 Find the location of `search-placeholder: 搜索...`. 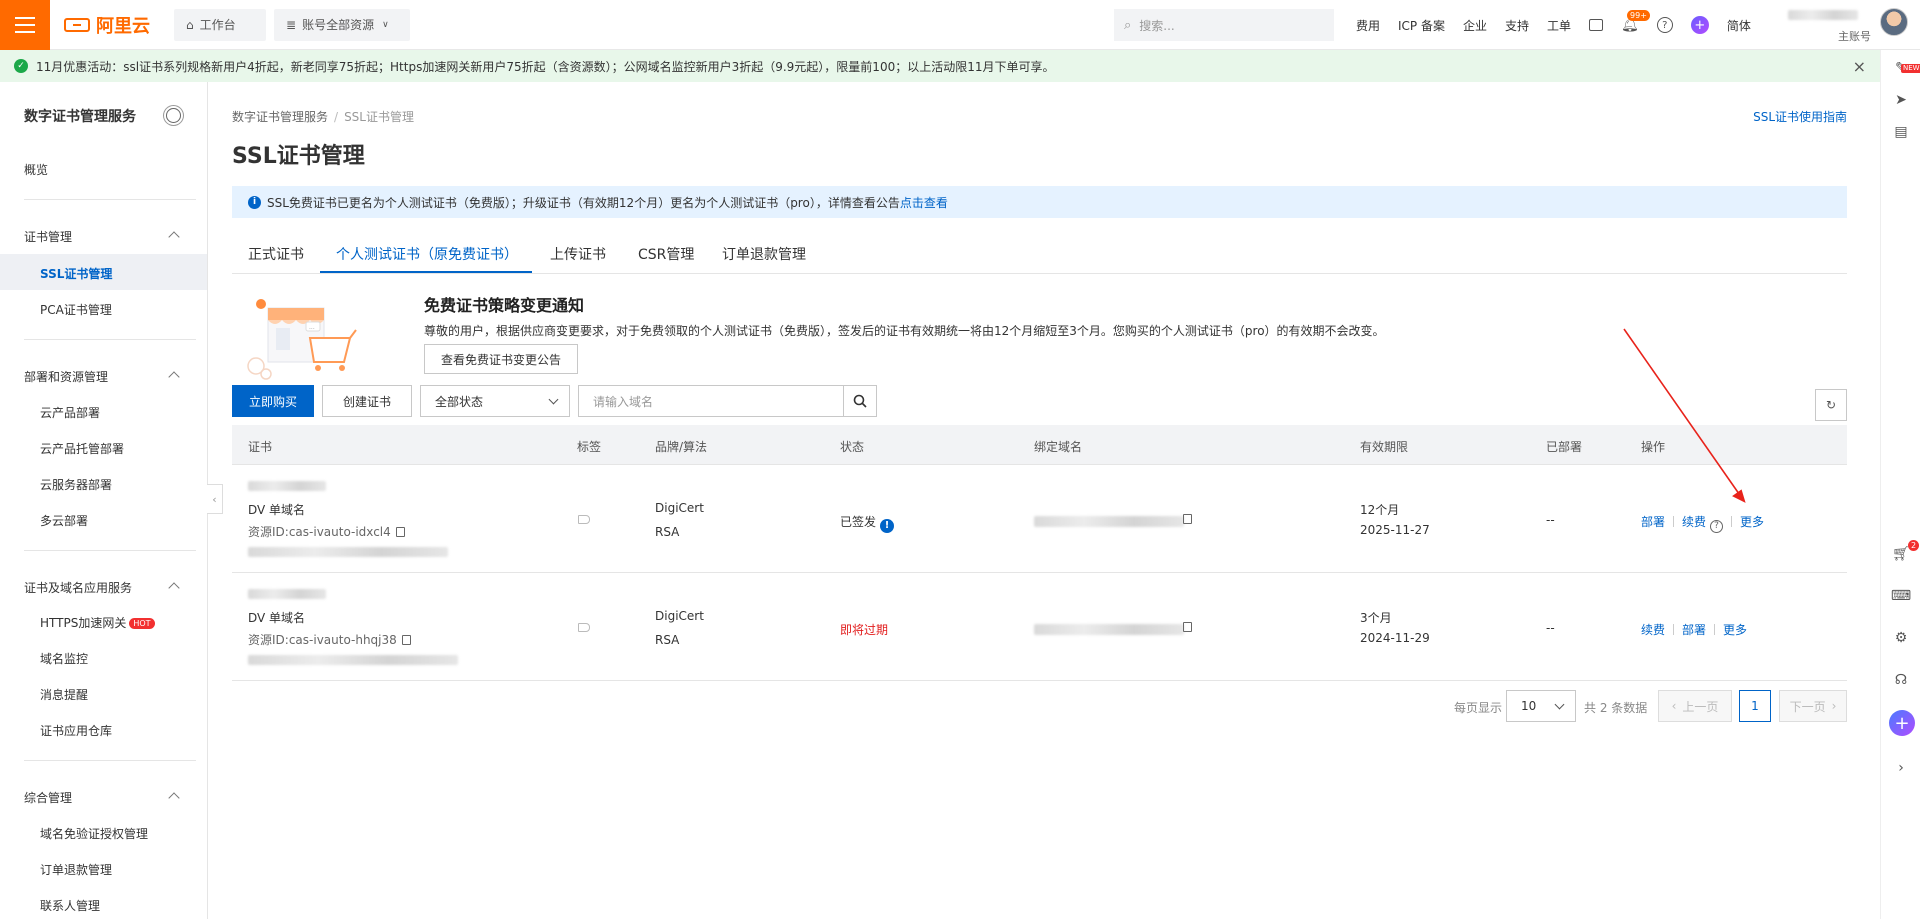

search-placeholder: 搜索... is located at coordinates (1157, 25).